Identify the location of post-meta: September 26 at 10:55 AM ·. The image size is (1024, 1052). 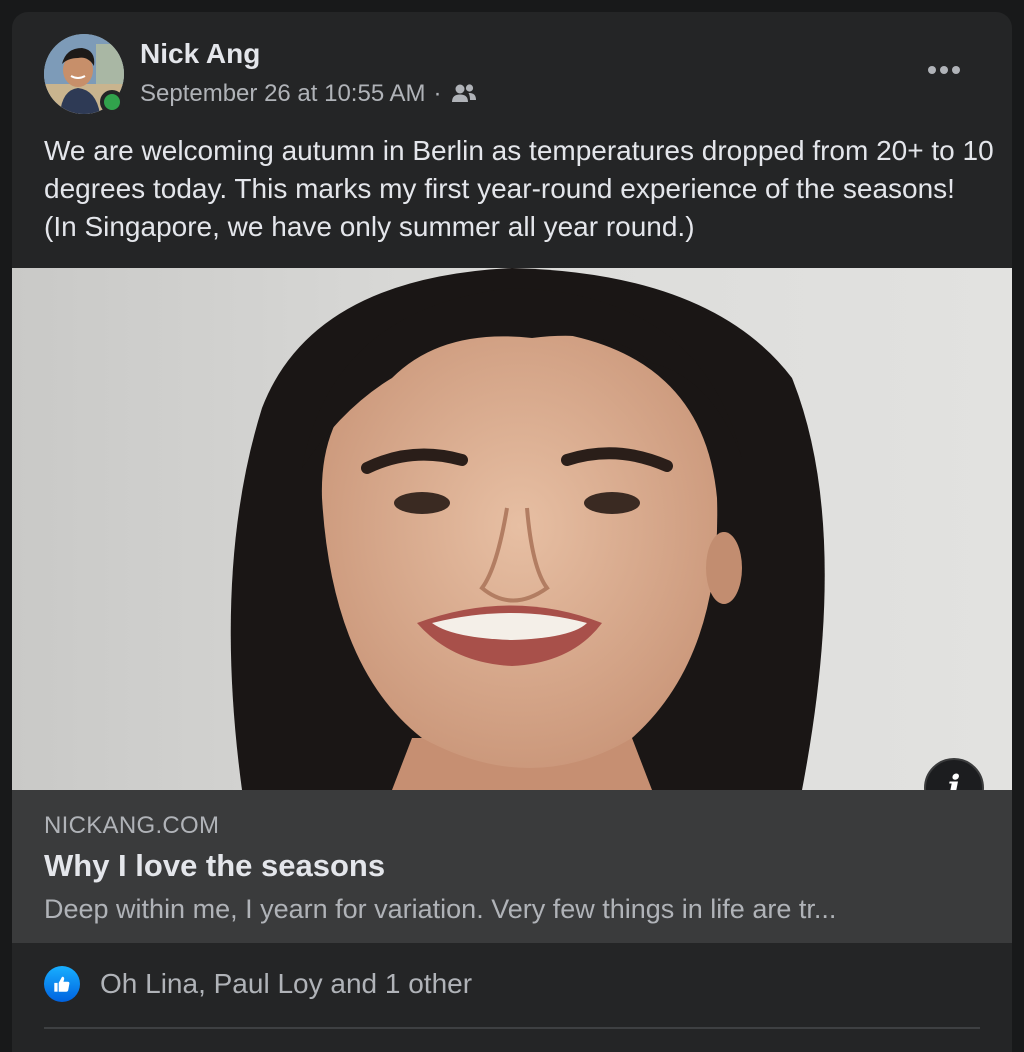
(309, 94).